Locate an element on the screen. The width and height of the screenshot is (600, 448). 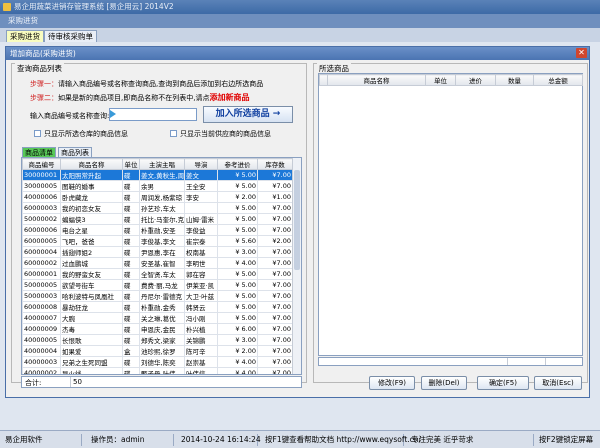
table-row: 40000007 大腕碟关之琳,葛优 冯小刚 ¥ 5.00 ¥7.00 is located at coordinates (157, 318).